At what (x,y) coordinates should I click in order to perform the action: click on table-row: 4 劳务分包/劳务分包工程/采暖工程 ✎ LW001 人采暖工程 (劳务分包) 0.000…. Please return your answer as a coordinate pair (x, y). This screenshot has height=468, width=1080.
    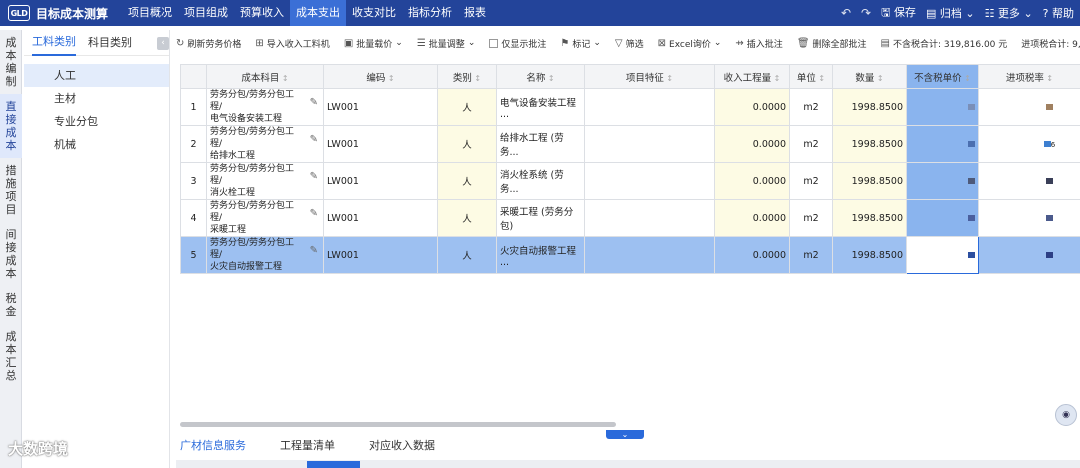
    Looking at the image, I should click on (630, 218).